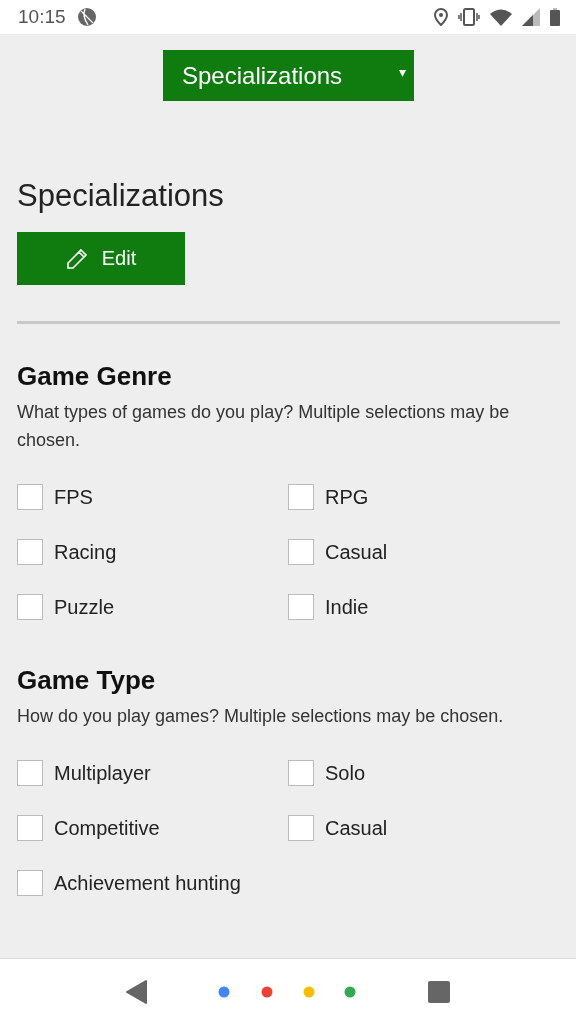  What do you see at coordinates (441, 17) in the screenshot?
I see `location-icon` at bounding box center [441, 17].